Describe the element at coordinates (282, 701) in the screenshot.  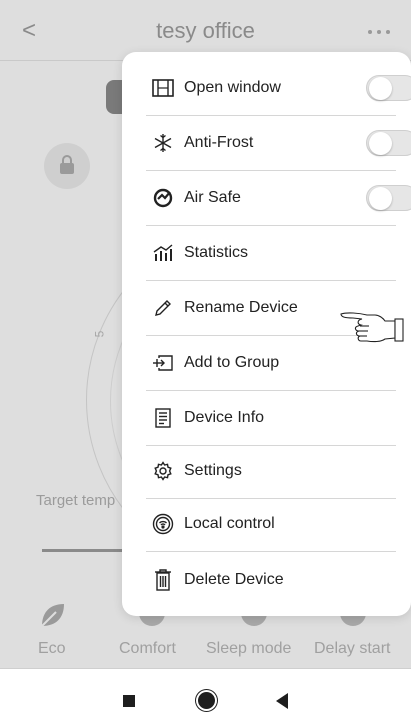
I see `back-triangle-icon` at that location.